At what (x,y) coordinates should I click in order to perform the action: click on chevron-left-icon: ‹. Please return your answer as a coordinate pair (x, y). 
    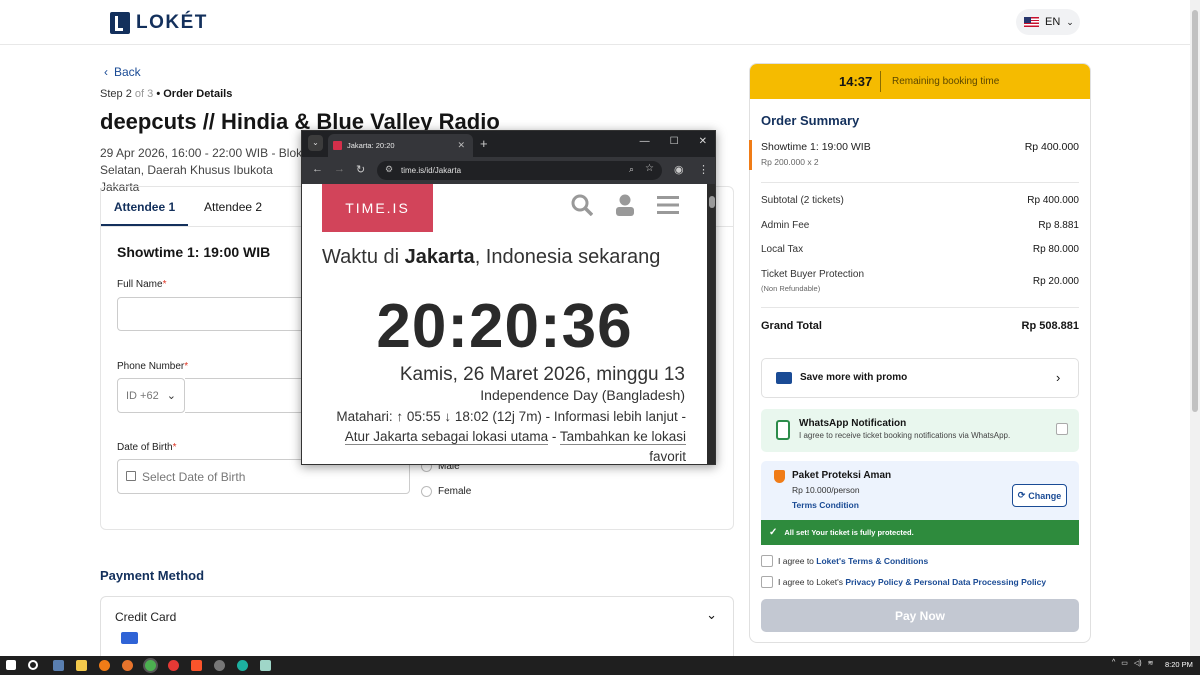
    Looking at the image, I should click on (106, 72).